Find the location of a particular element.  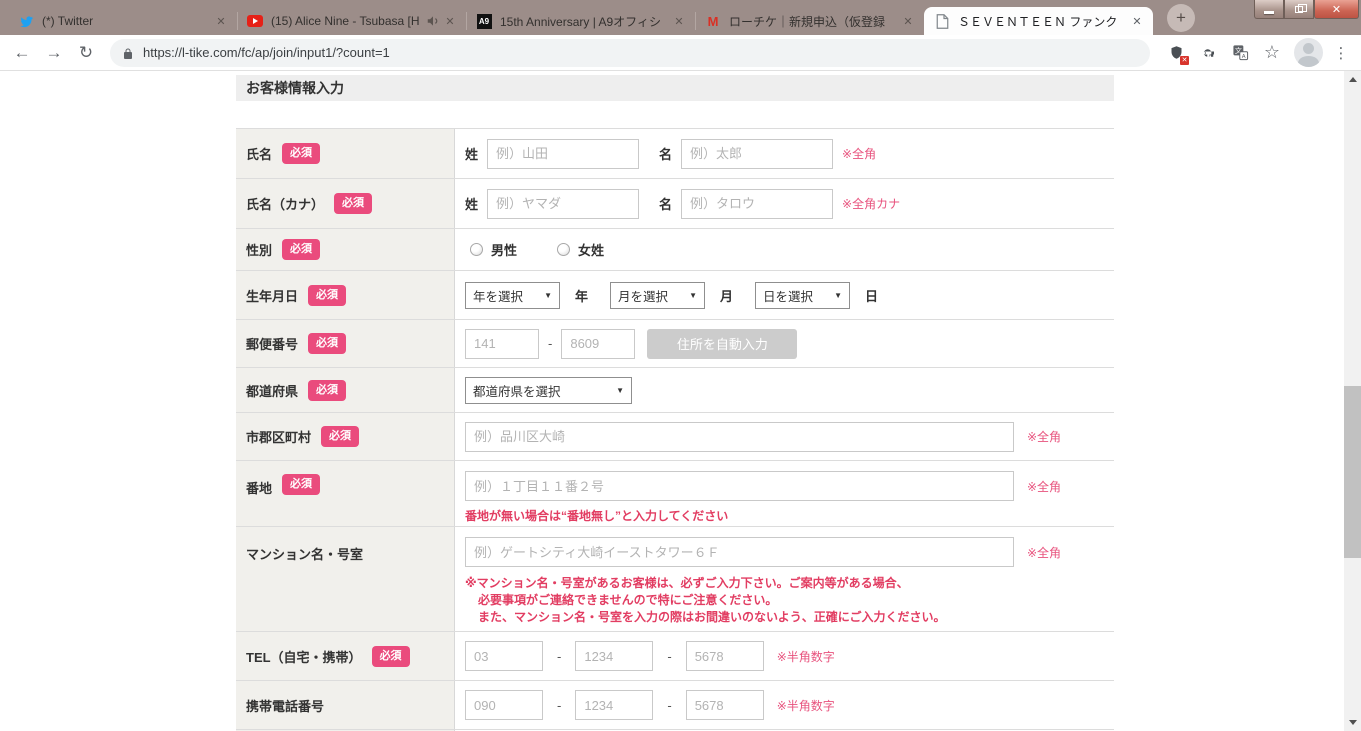

forward-button: → is located at coordinates (54, 53).